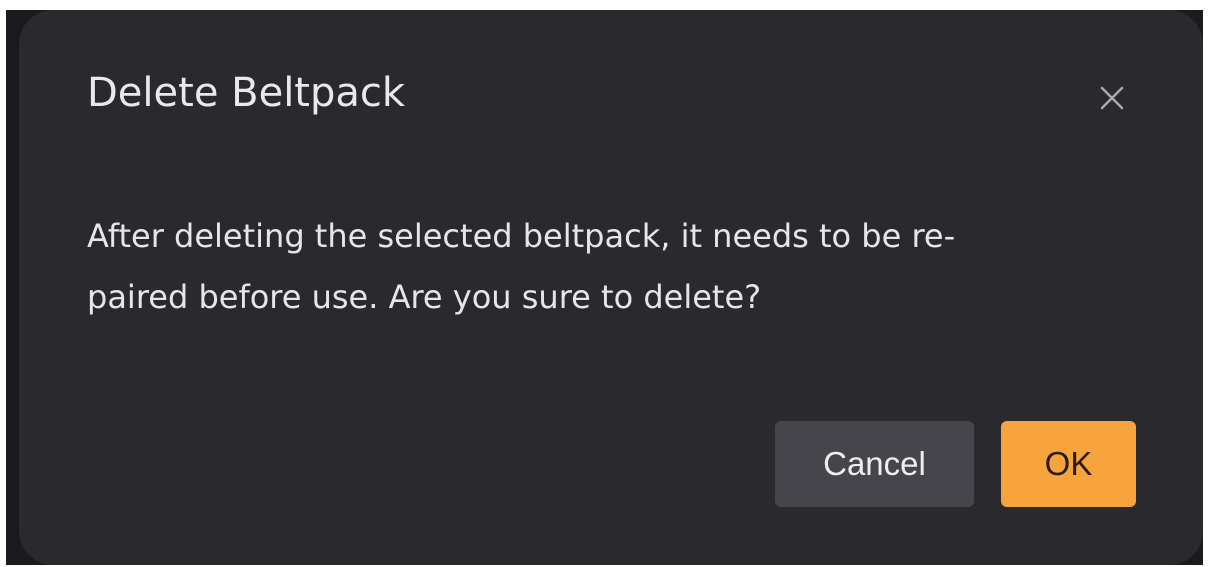 This screenshot has height=567, width=1209. What do you see at coordinates (1068, 464) in the screenshot?
I see `ok-button: OK` at bounding box center [1068, 464].